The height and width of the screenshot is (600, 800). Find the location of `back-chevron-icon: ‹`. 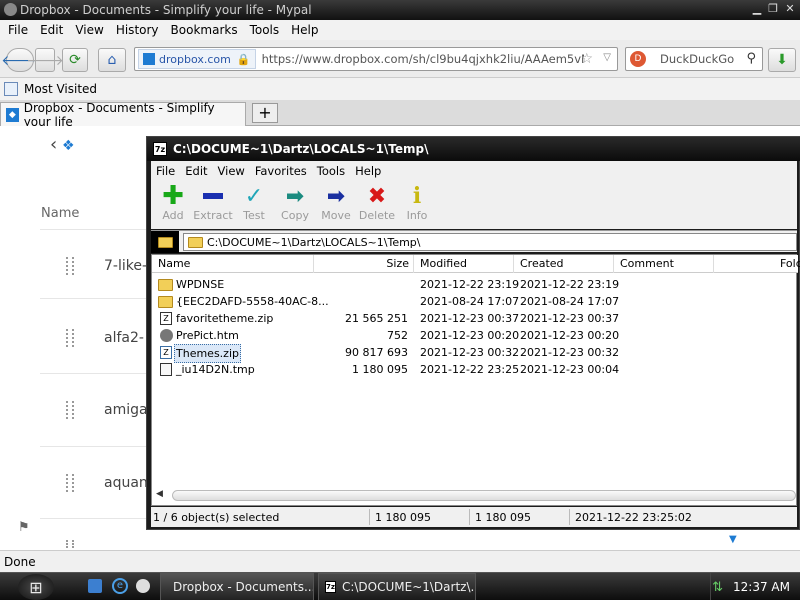

back-chevron-icon: ‹ is located at coordinates (53, 144).